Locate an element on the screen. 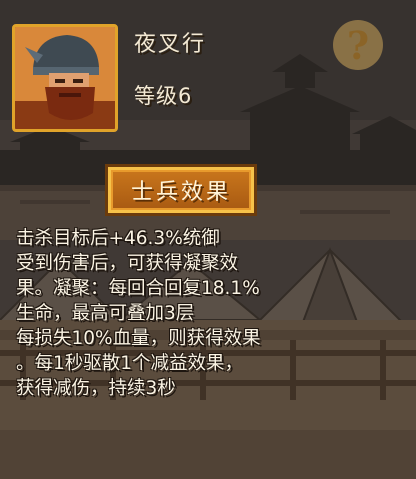 The width and height of the screenshot is (416, 479). section-title: 士兵效果 is located at coordinates (180, 192).